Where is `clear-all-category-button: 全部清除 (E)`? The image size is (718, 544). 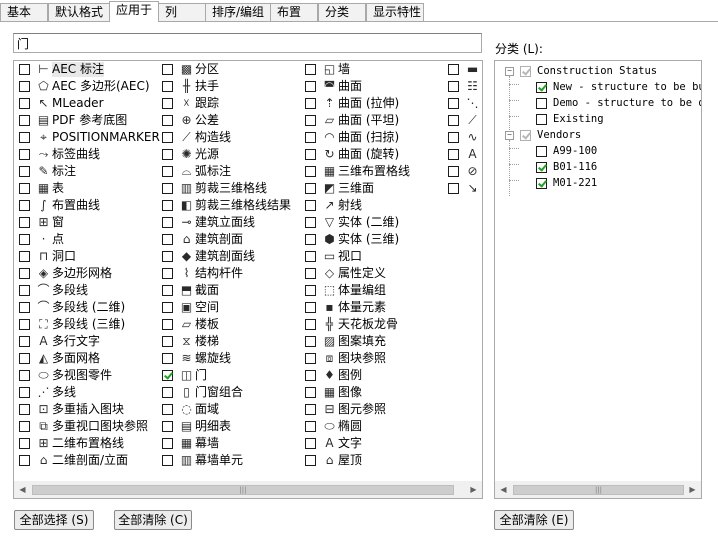 clear-all-category-button: 全部清除 (E) is located at coordinates (534, 520).